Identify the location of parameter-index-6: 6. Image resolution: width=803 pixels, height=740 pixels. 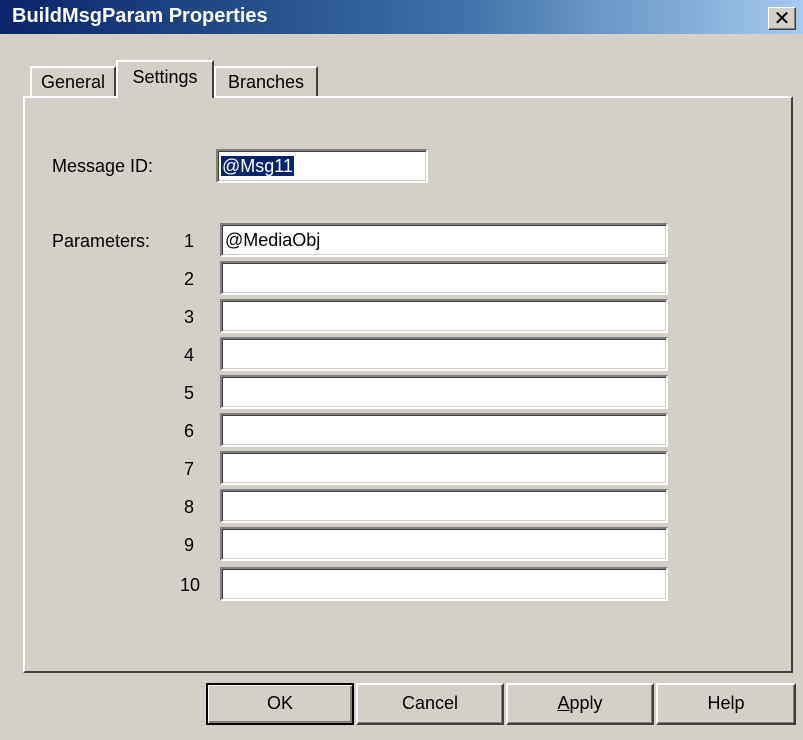
(188, 431).